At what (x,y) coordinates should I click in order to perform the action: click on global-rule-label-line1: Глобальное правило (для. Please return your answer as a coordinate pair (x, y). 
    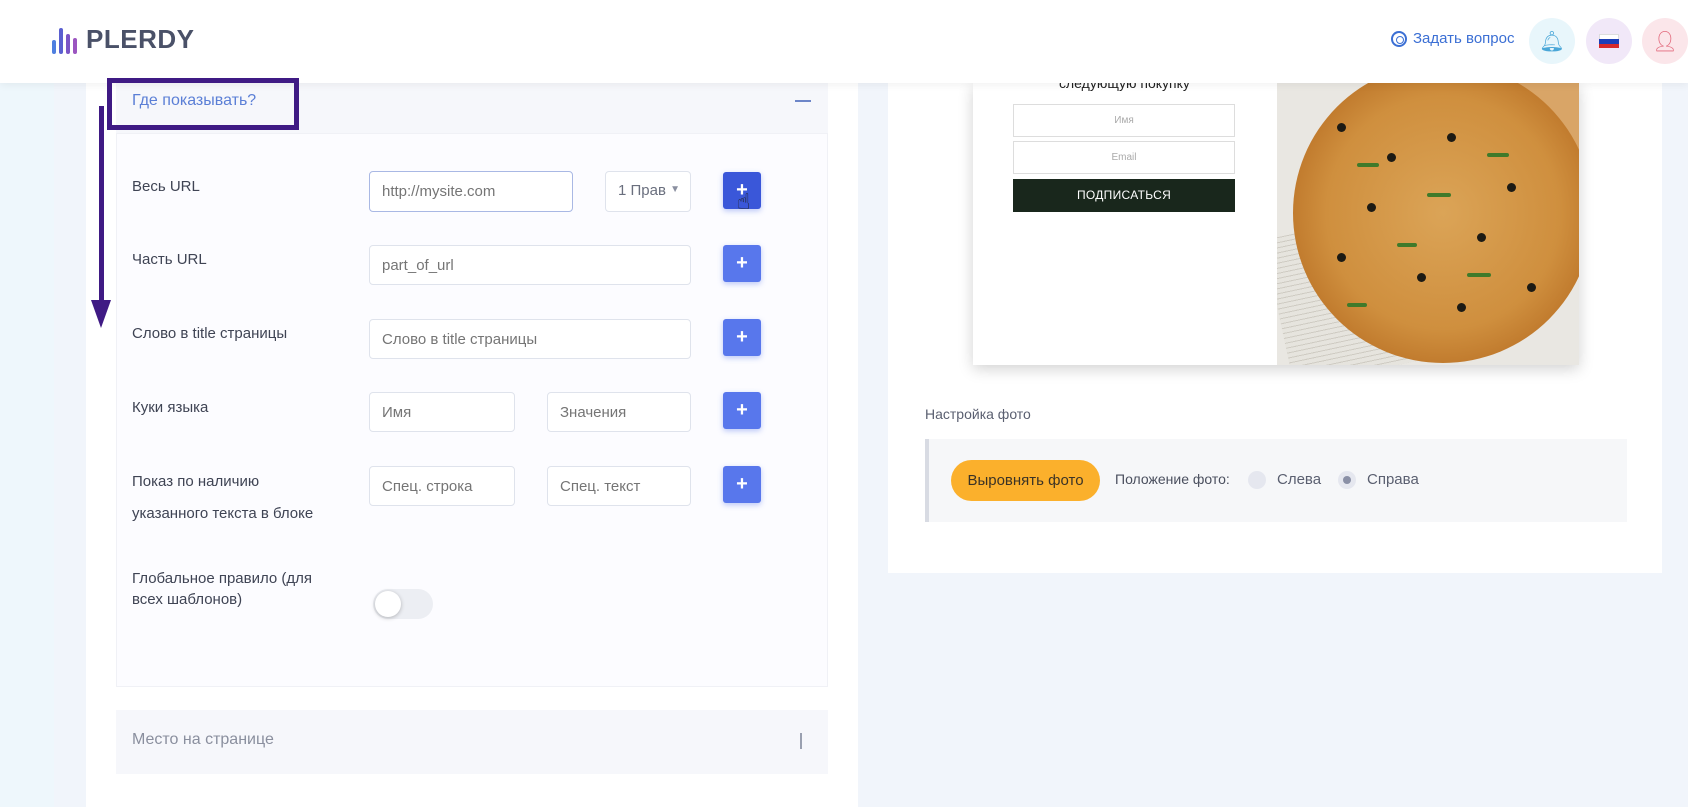
    Looking at the image, I should click on (222, 578).